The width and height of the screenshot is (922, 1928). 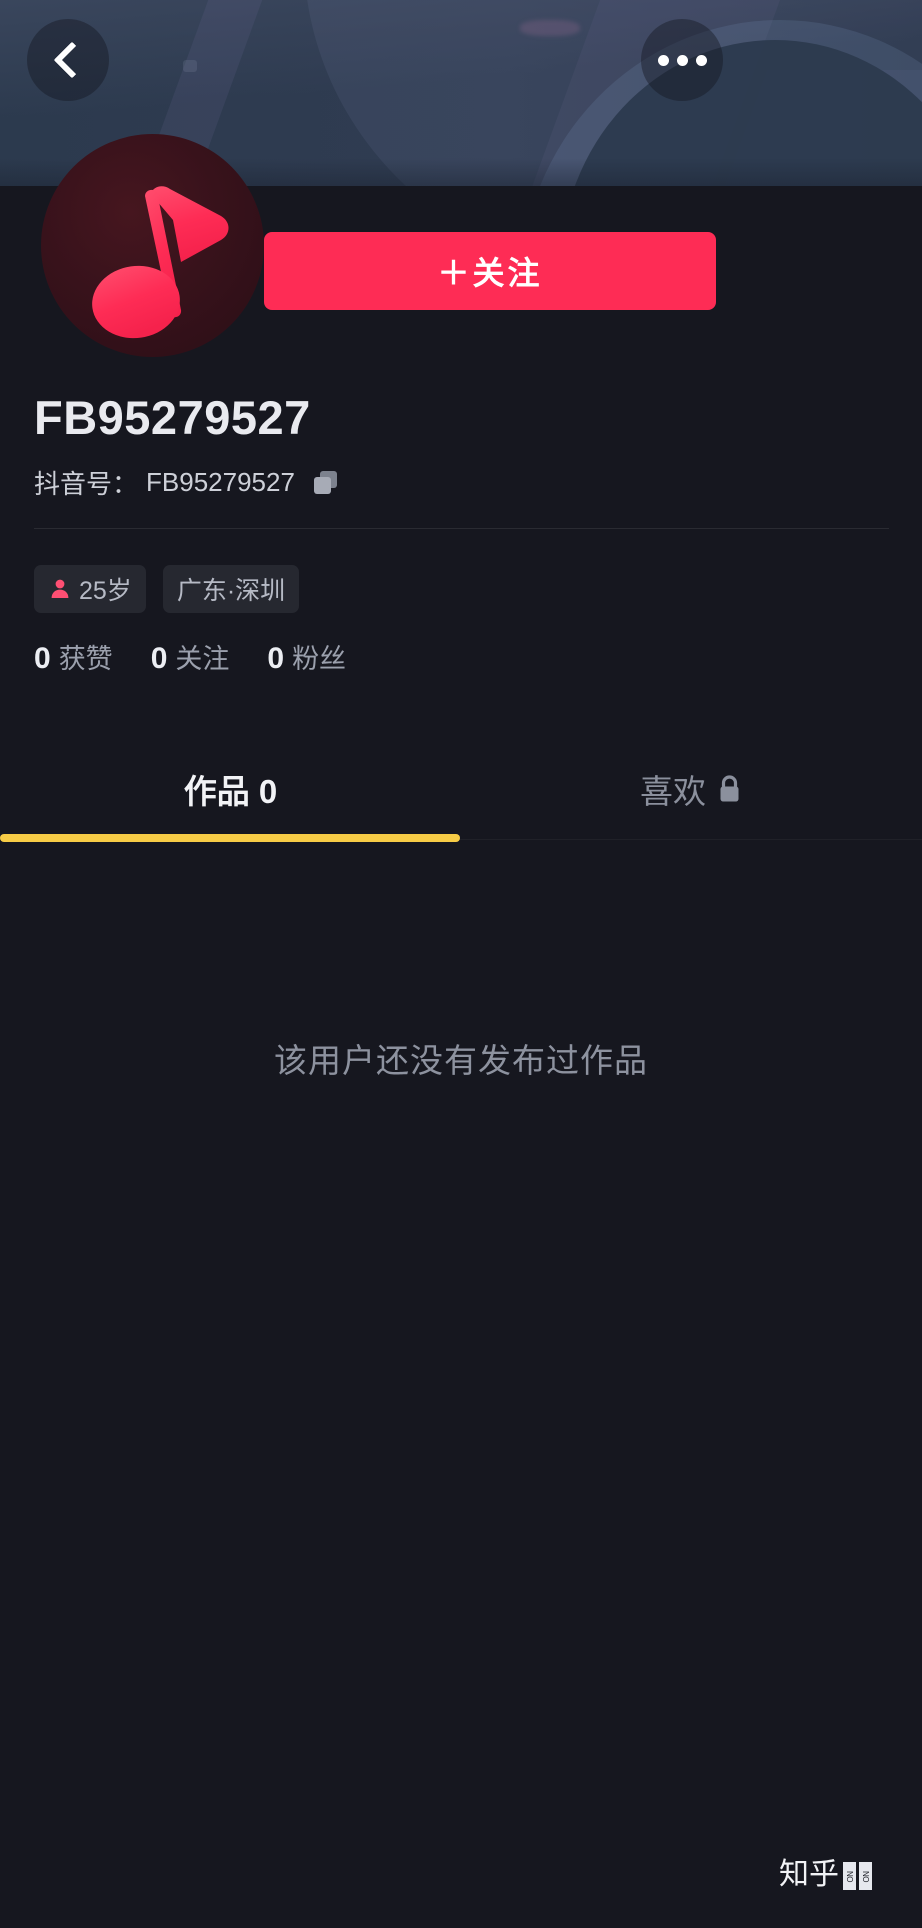 I want to click on banner-blob, so click(x=550, y=28).